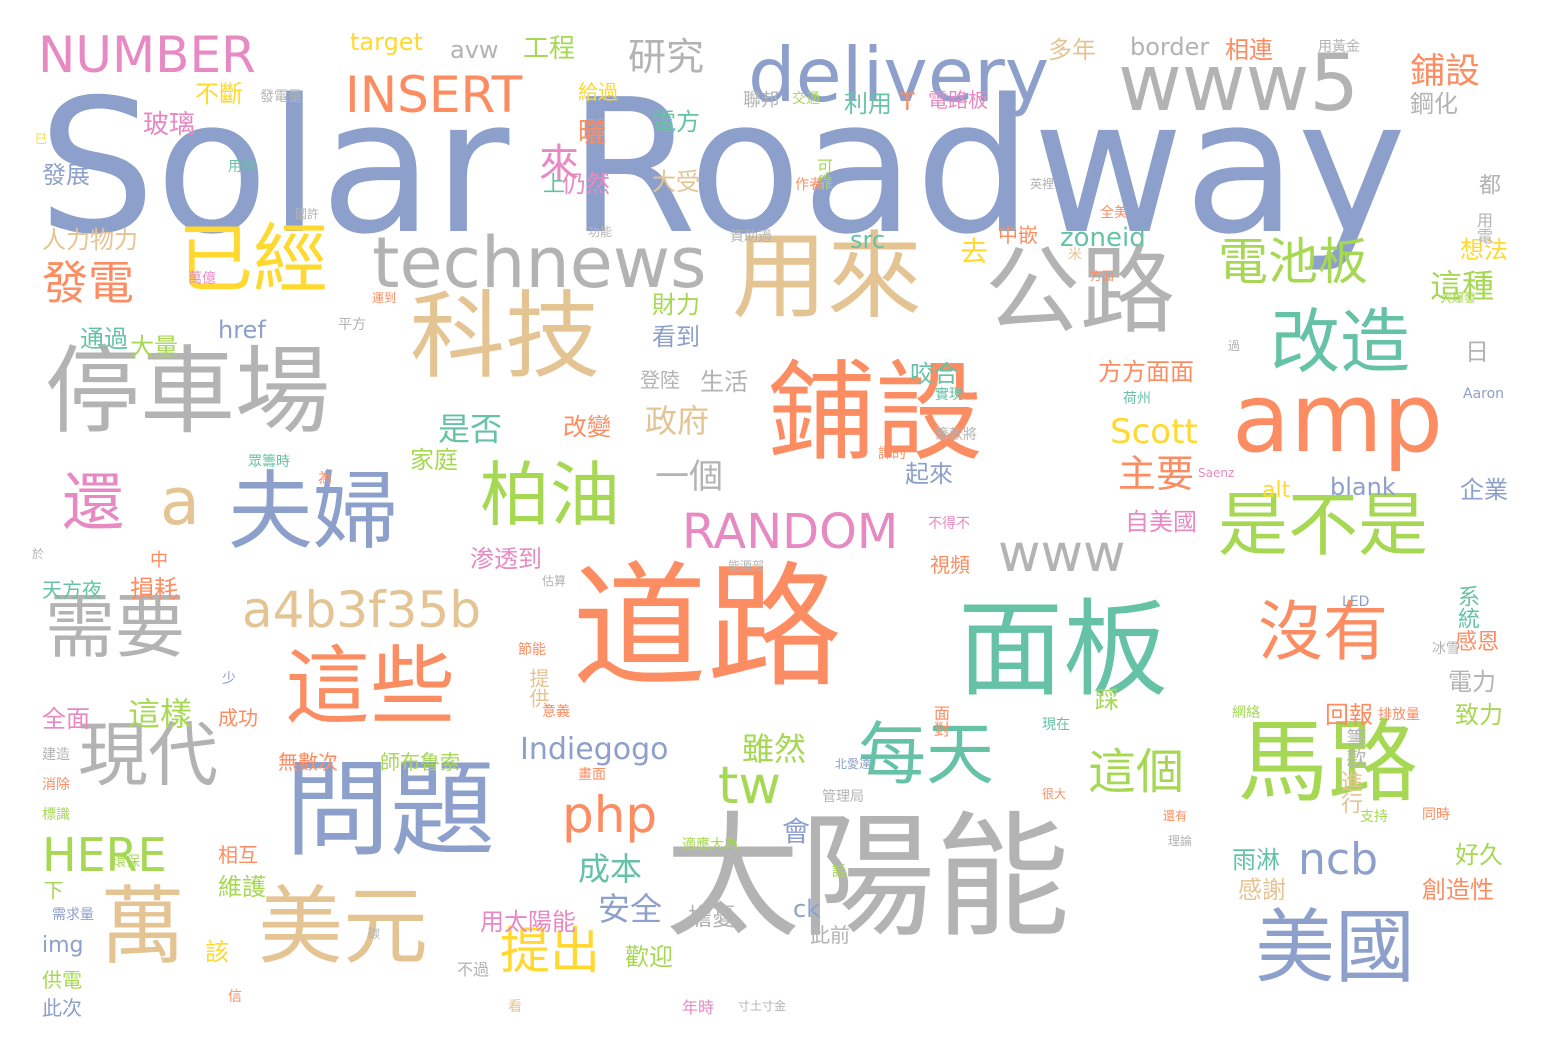  Describe the element at coordinates (600, 232) in the screenshot. I see `word-cloud-word: 功能` at that location.